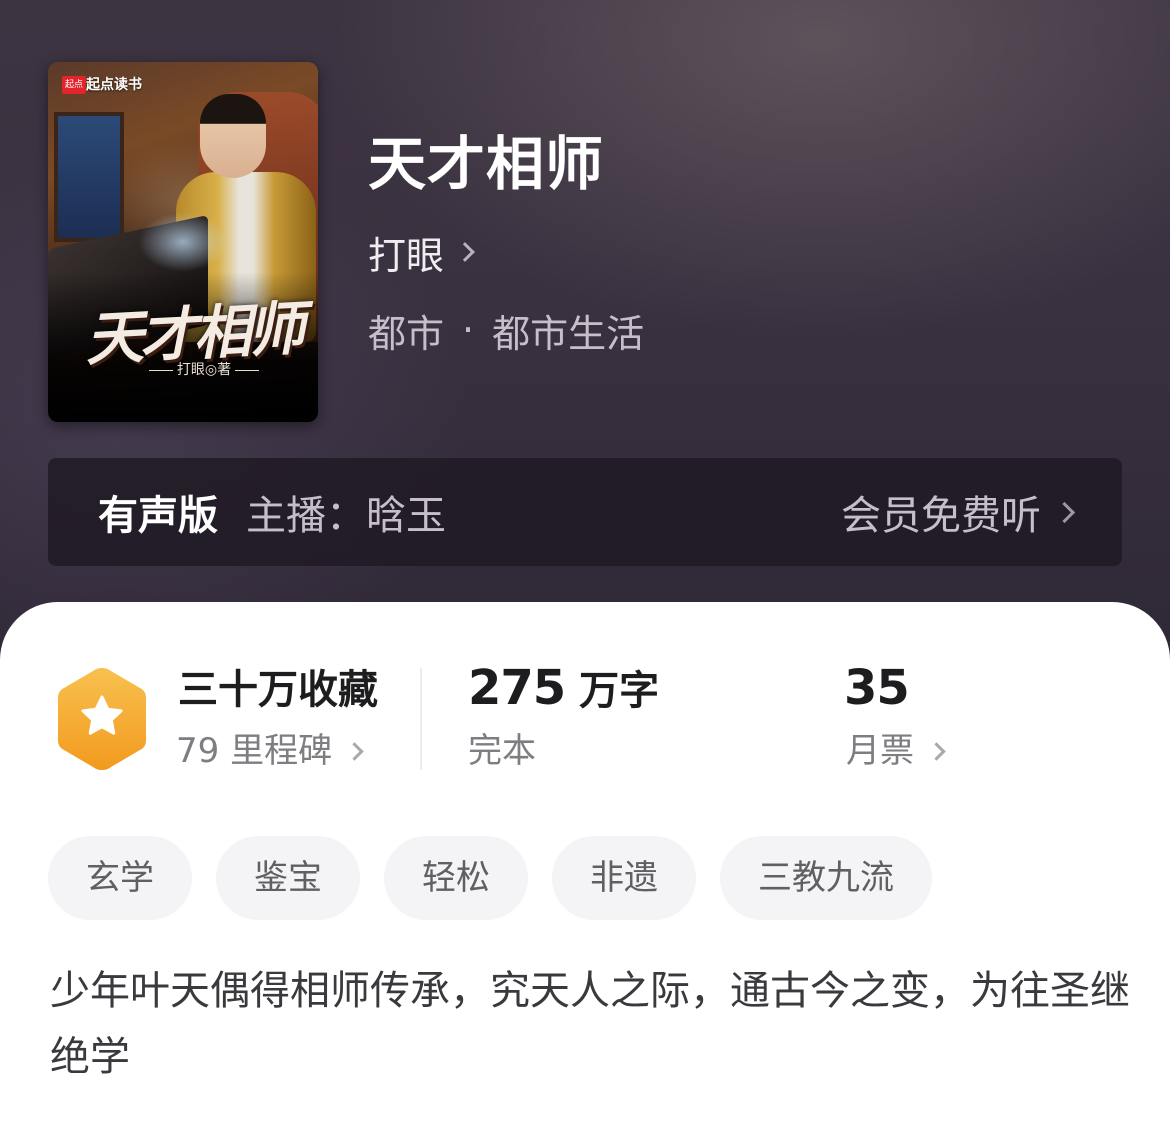  I want to click on stats-divider, so click(421, 719).